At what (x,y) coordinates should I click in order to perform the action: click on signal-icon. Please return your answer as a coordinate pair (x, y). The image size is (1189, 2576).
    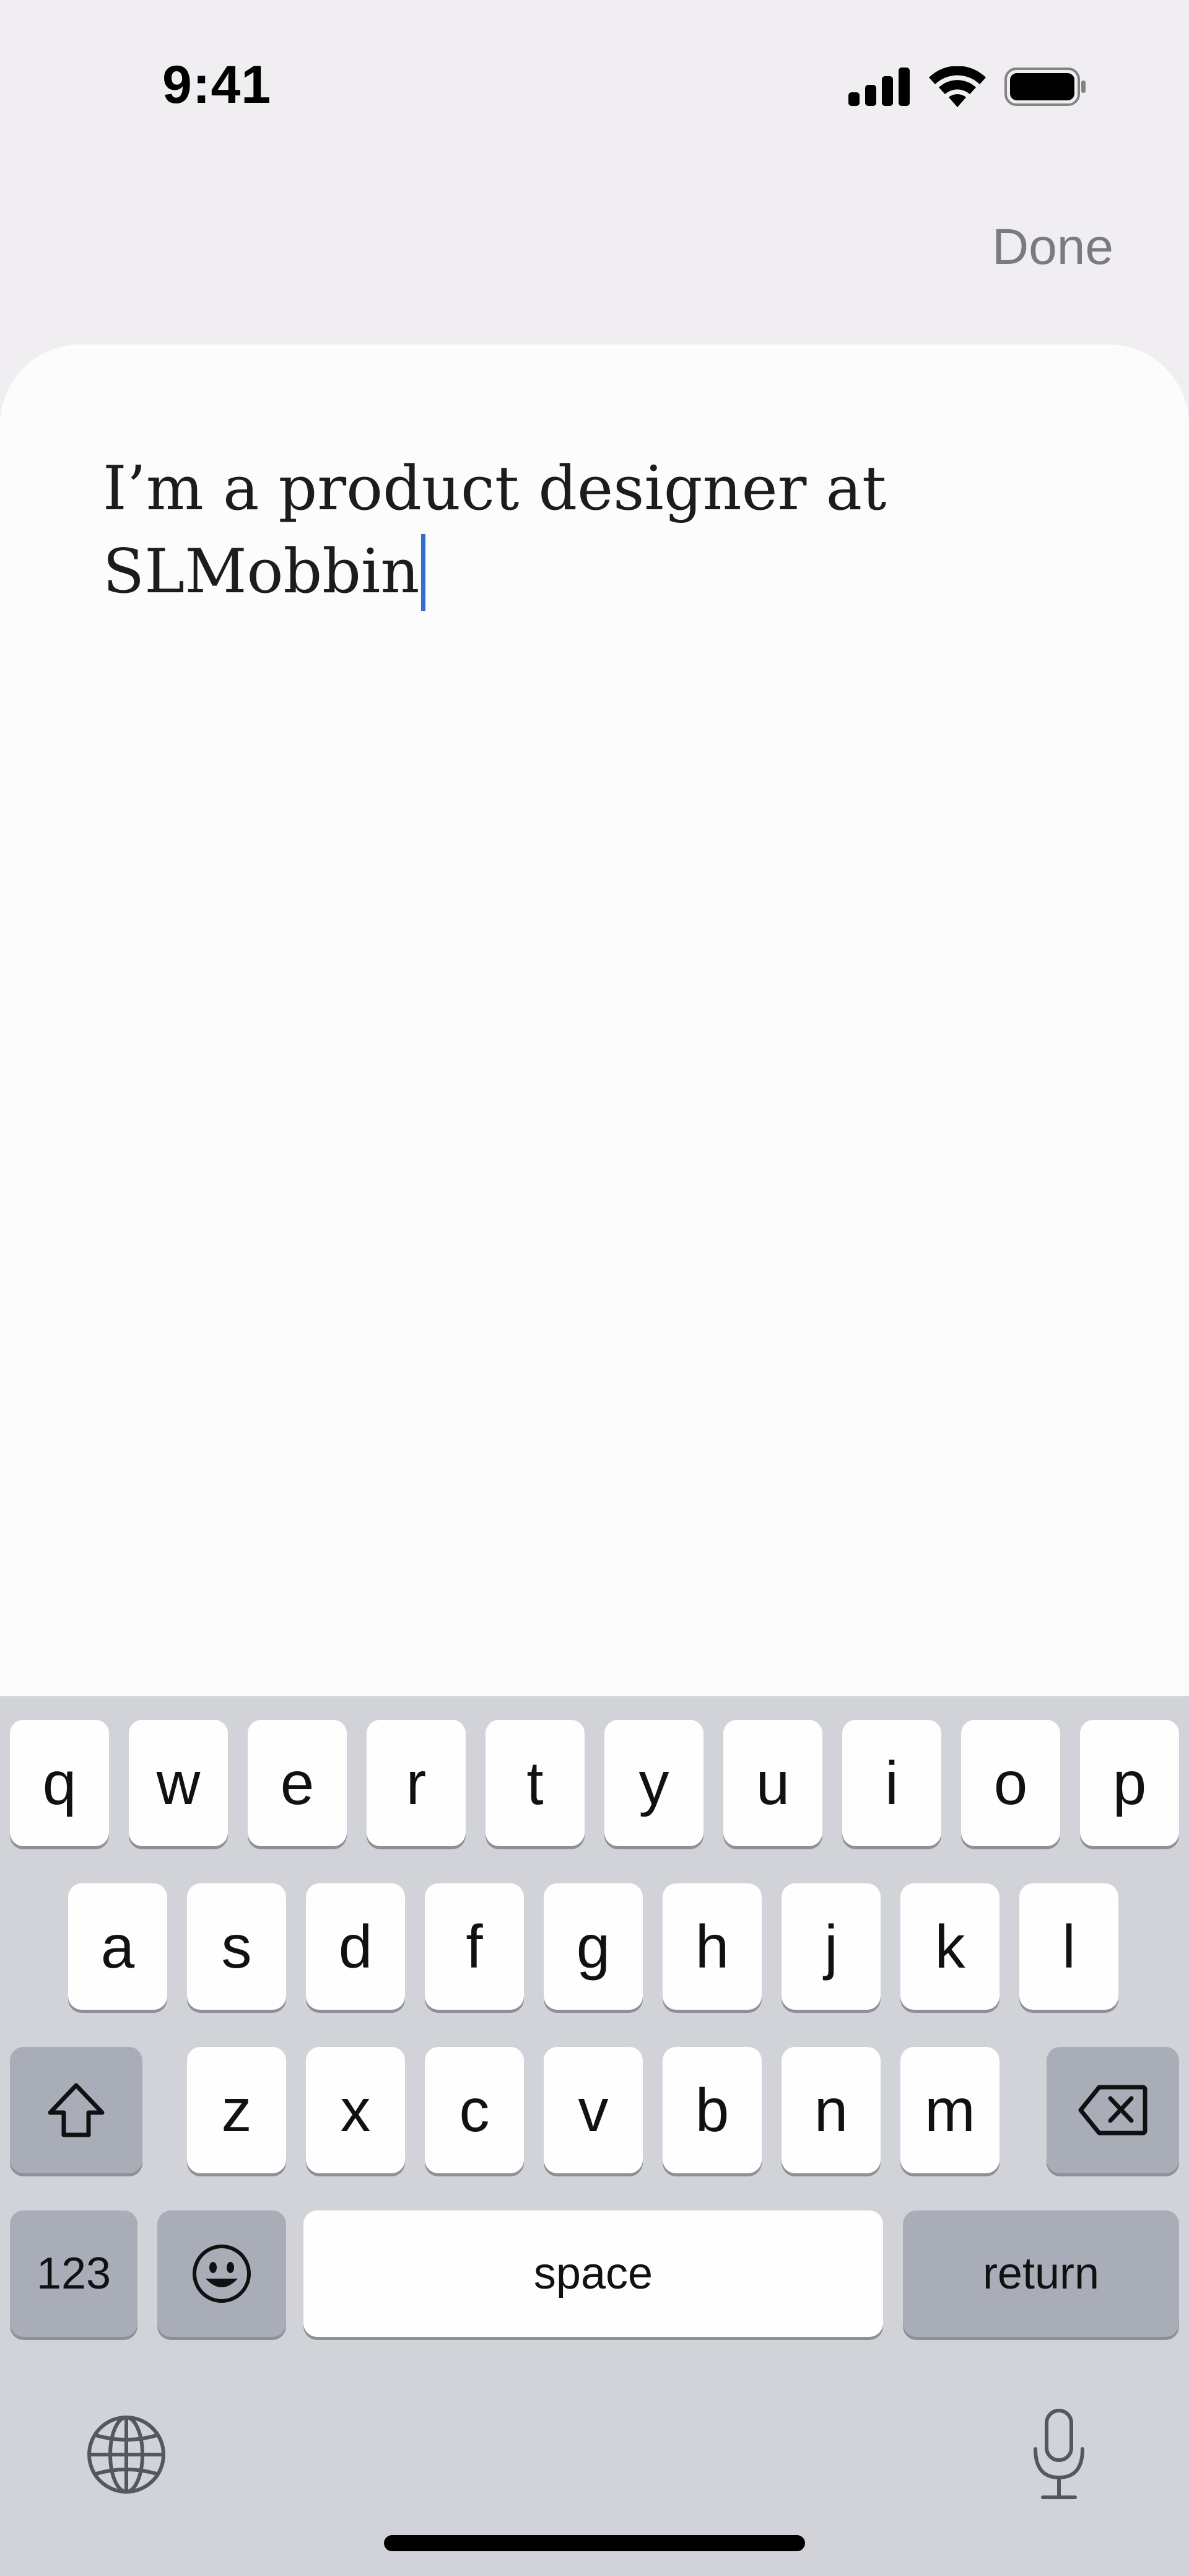
    Looking at the image, I should click on (879, 87).